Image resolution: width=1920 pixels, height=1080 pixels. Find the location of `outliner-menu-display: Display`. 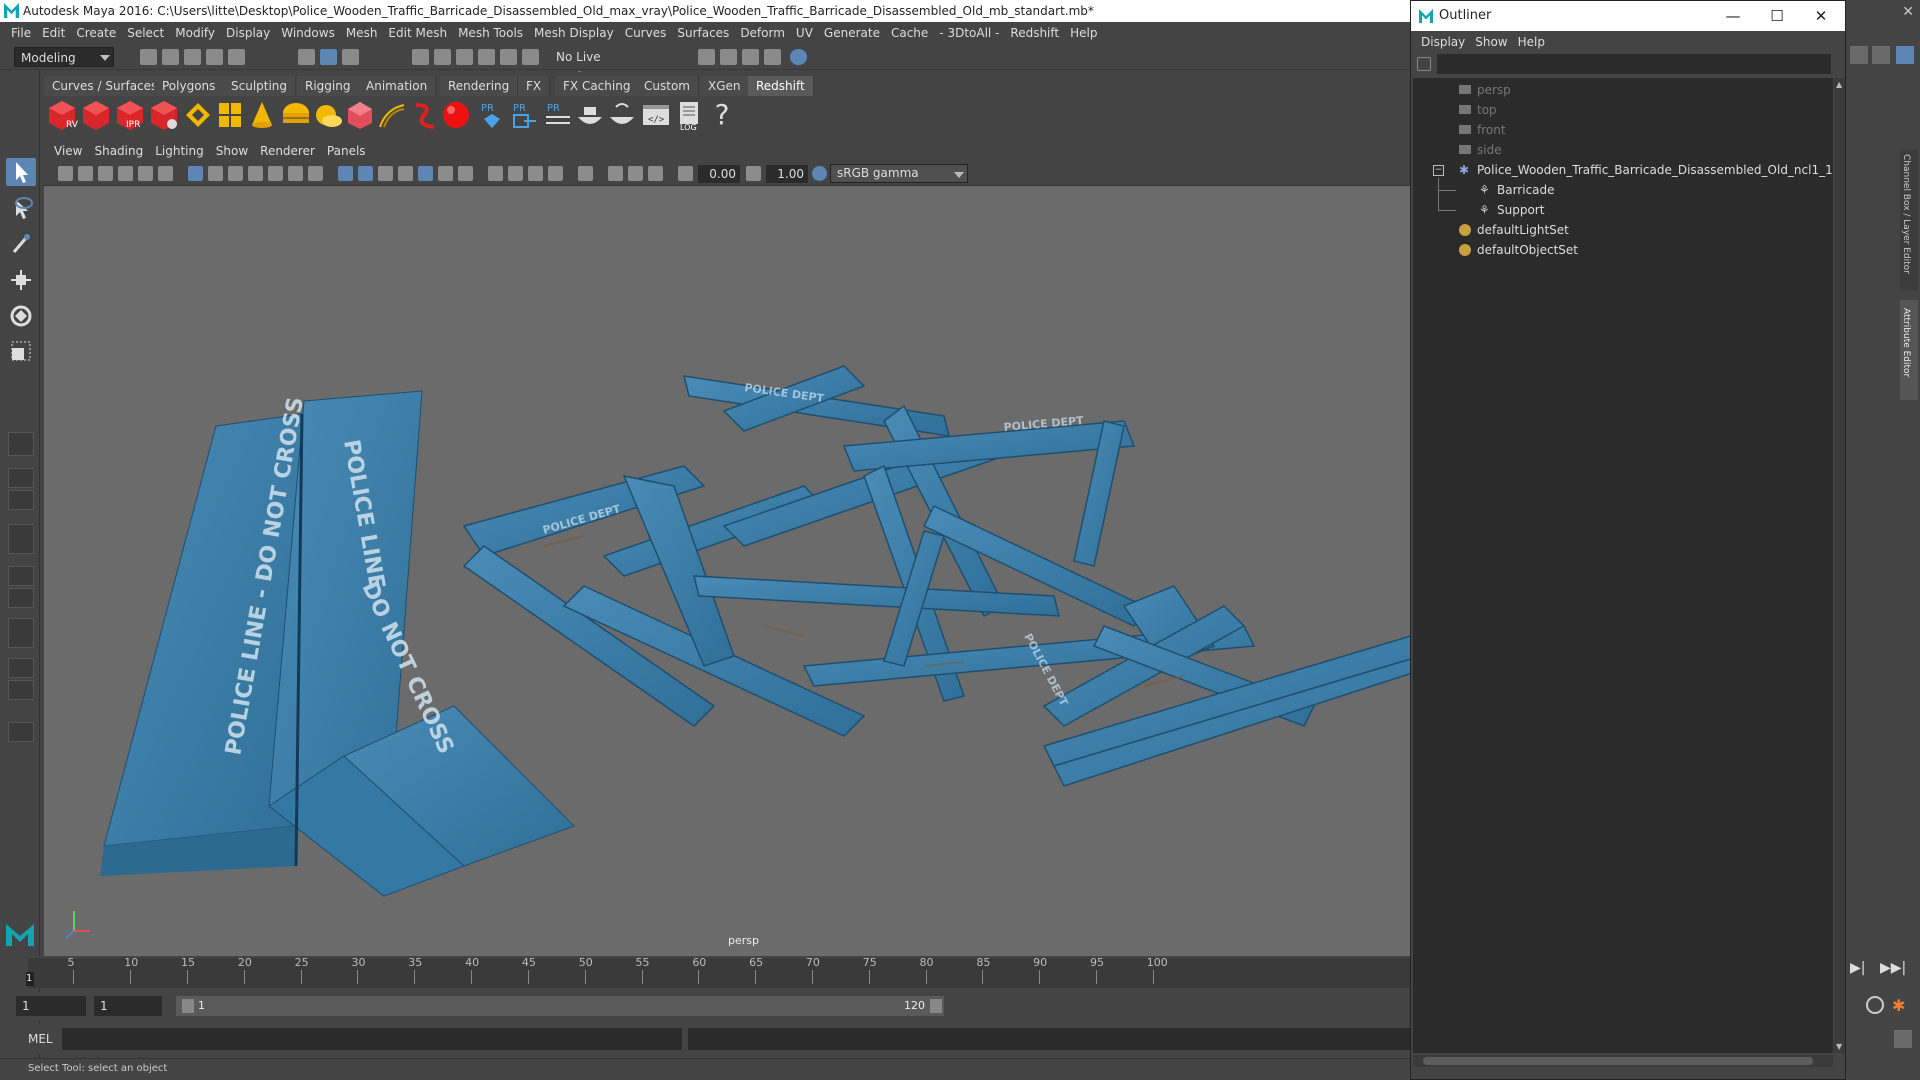

outliner-menu-display: Display is located at coordinates (1438, 42).